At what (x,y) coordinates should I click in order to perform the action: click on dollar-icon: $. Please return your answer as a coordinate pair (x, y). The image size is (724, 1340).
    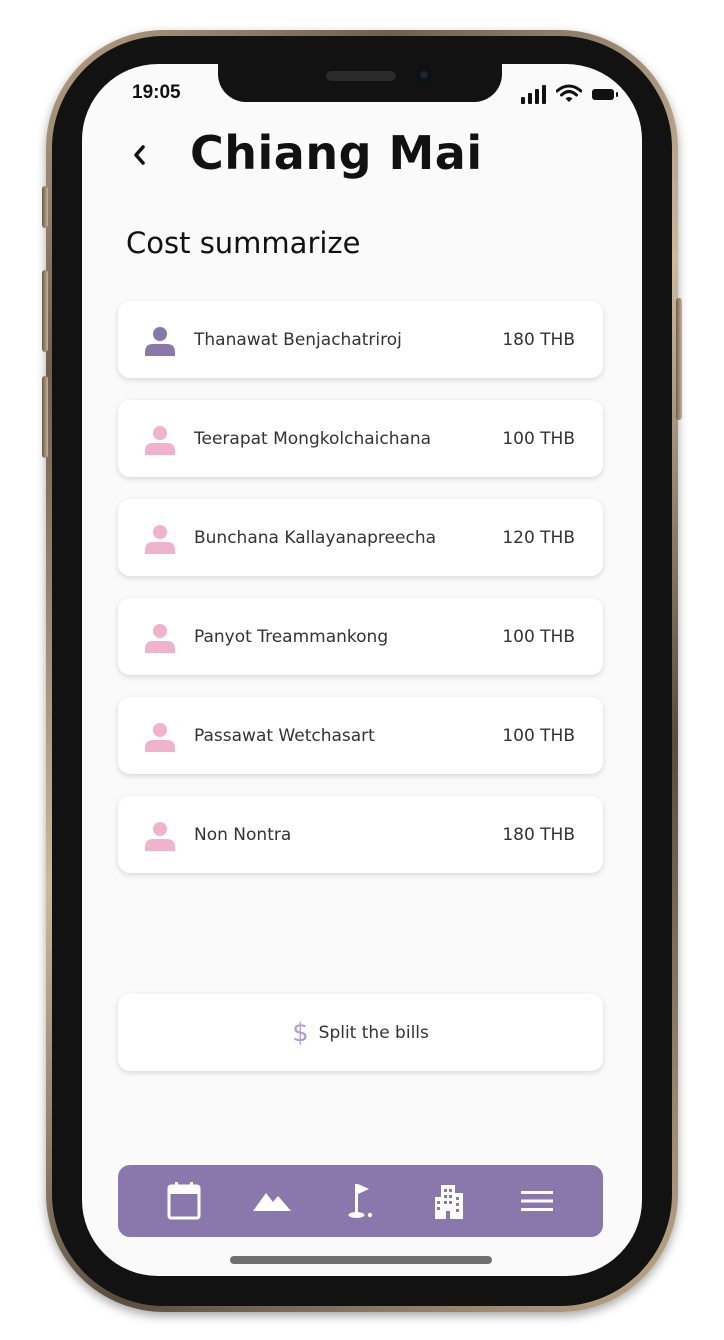
    Looking at the image, I should click on (300, 1032).